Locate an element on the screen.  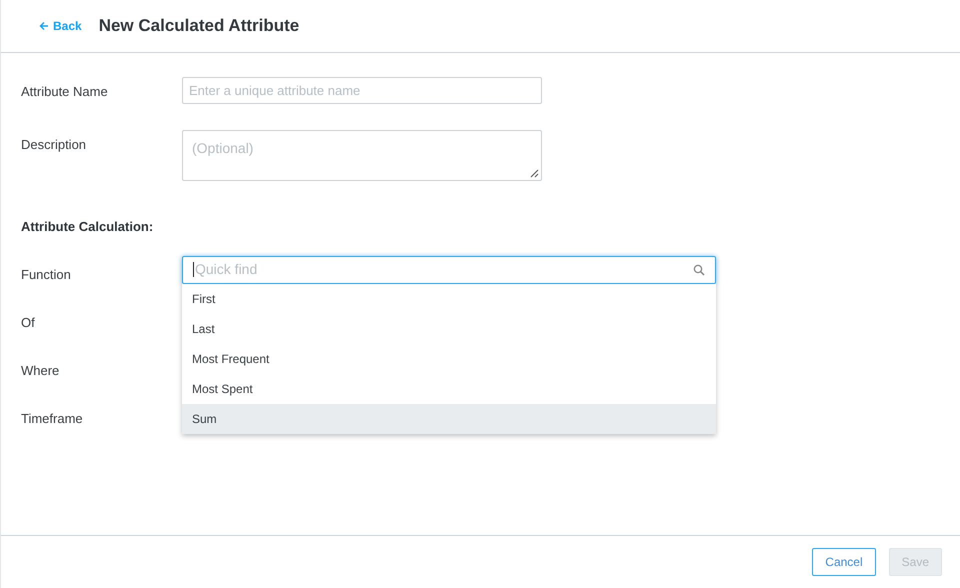
dropdown-option: Most Spent is located at coordinates (449, 389).